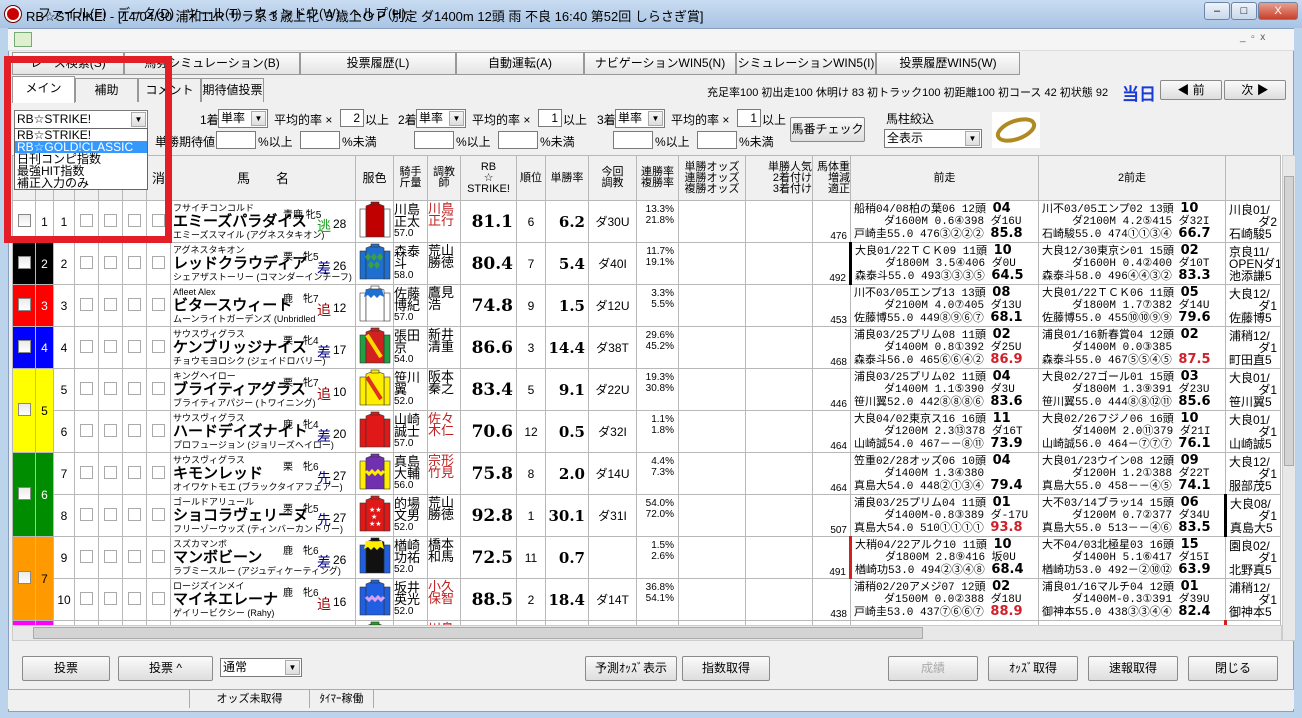 This screenshot has width=1302, height=718. I want to click on vote-button: 投票, so click(66, 668).